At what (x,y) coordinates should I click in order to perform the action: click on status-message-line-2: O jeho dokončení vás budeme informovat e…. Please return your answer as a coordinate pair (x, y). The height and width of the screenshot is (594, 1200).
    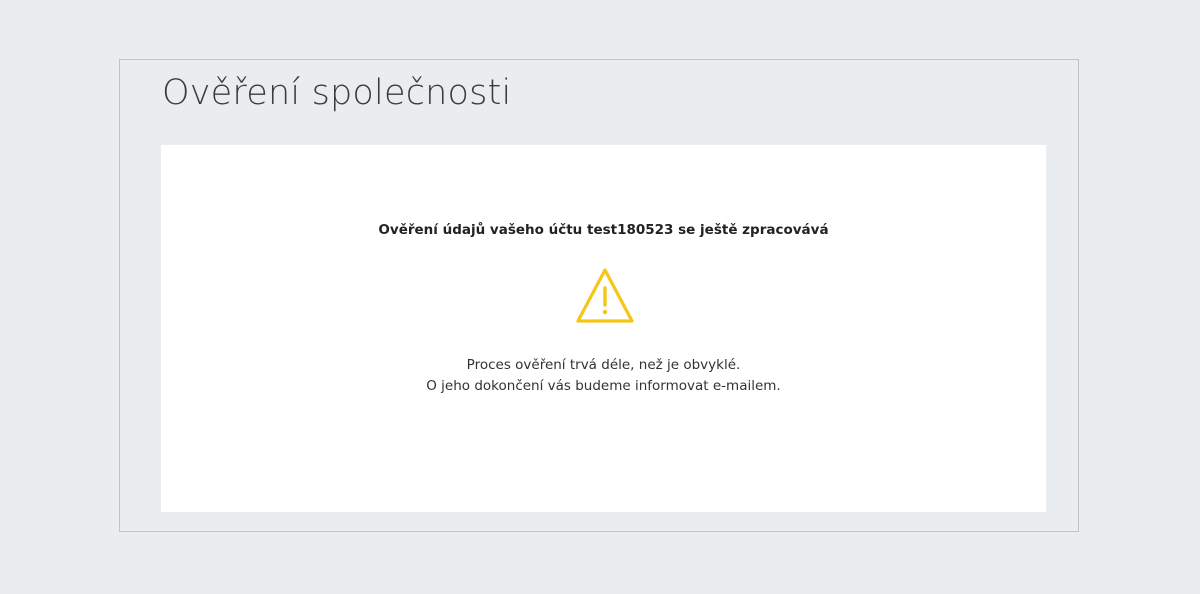
    Looking at the image, I should click on (603, 386).